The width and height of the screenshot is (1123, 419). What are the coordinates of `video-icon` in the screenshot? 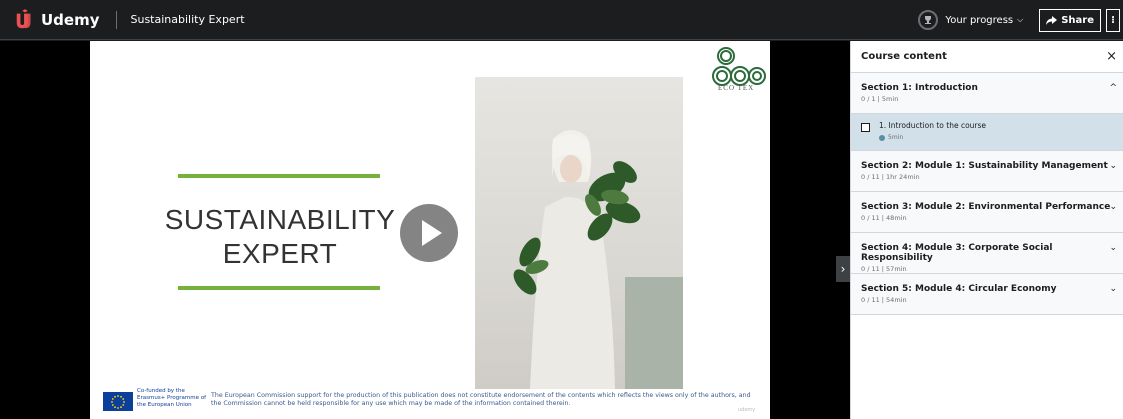 It's located at (882, 137).